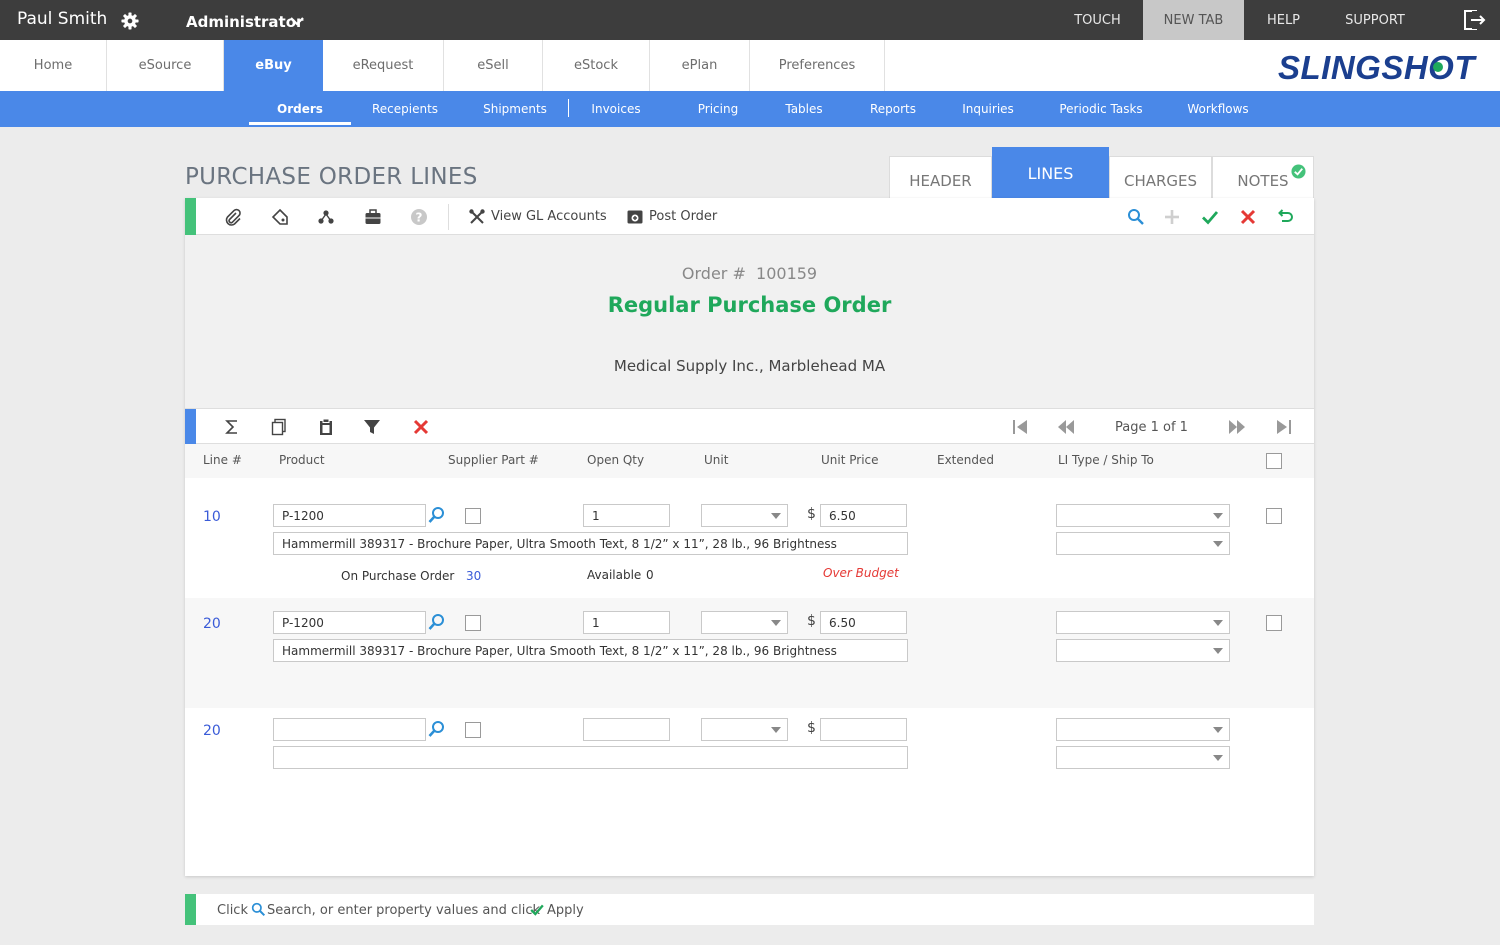 This screenshot has width=1500, height=945. Describe the element at coordinates (615, 460) in the screenshot. I see `col-open-qty: Open Qty` at that location.